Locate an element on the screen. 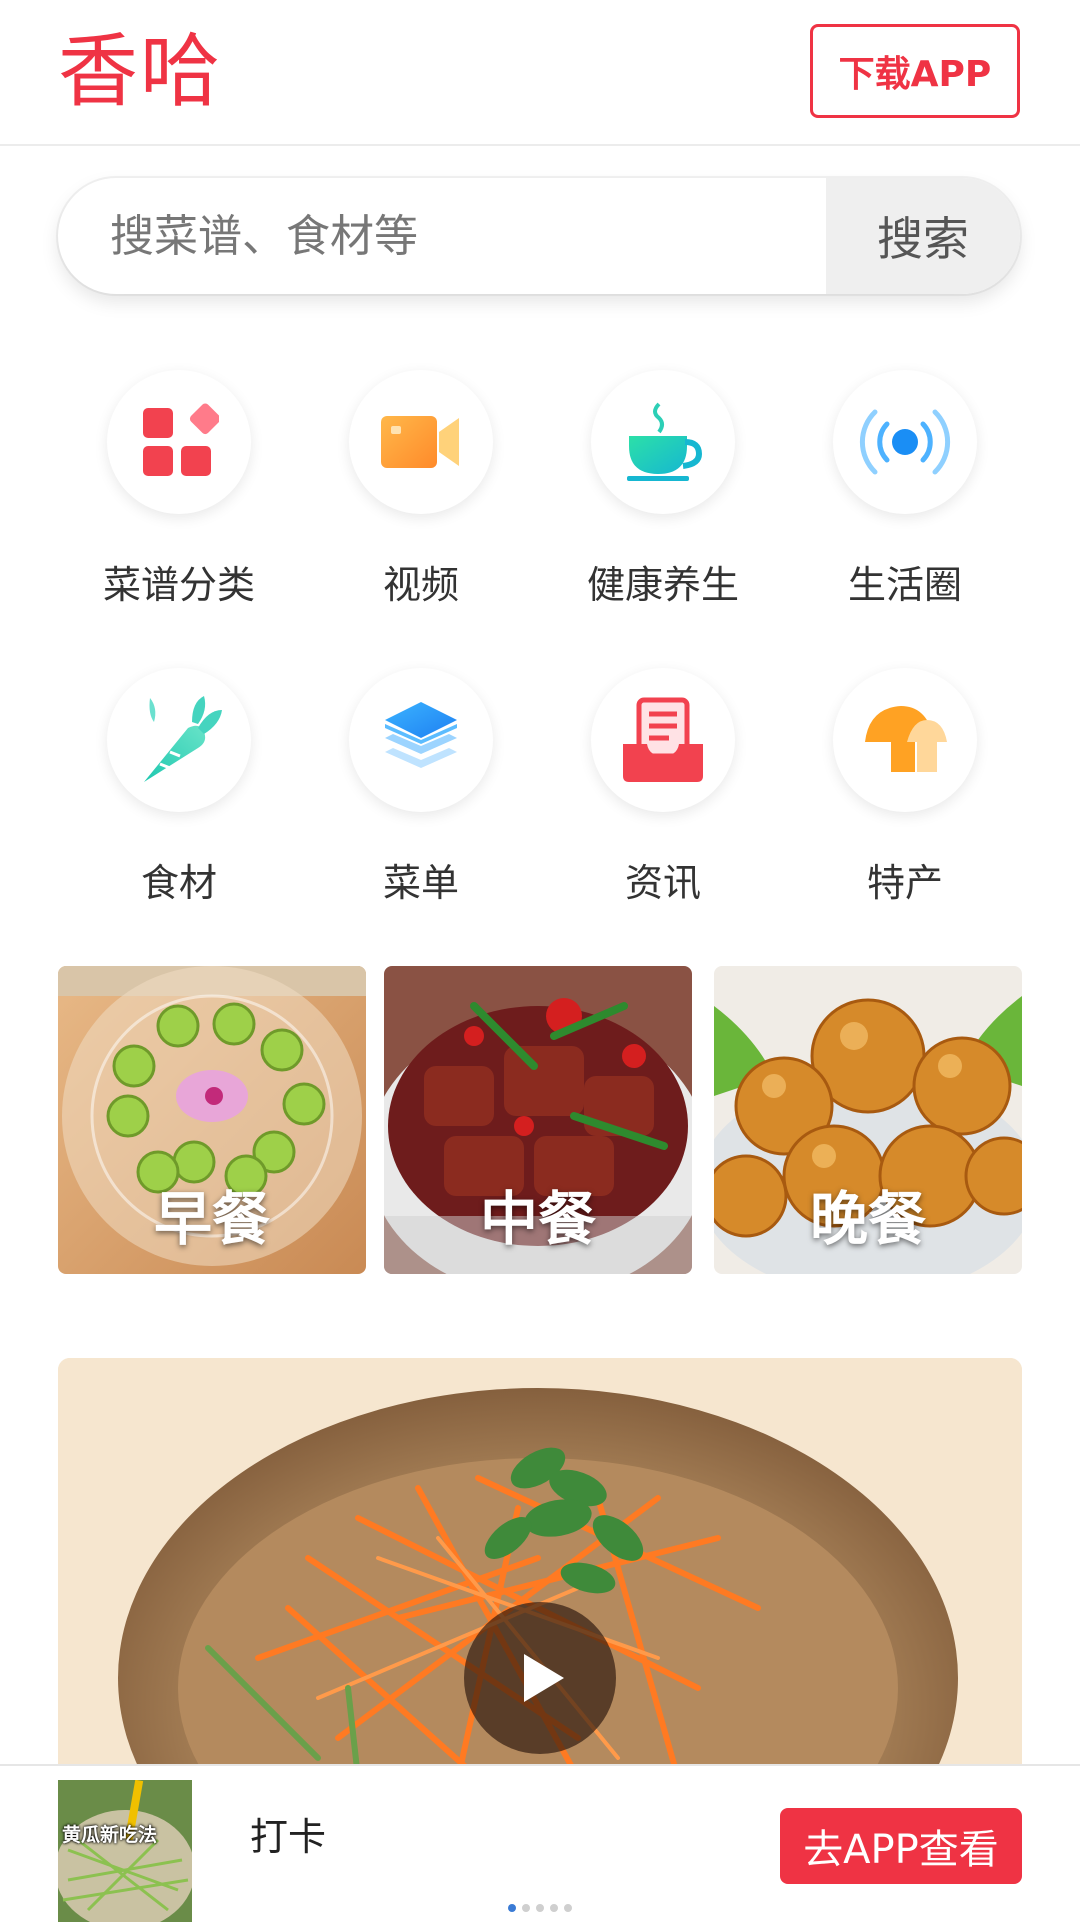 The image size is (1080, 1922). meal-title: 中餐 is located at coordinates (537, 1219).